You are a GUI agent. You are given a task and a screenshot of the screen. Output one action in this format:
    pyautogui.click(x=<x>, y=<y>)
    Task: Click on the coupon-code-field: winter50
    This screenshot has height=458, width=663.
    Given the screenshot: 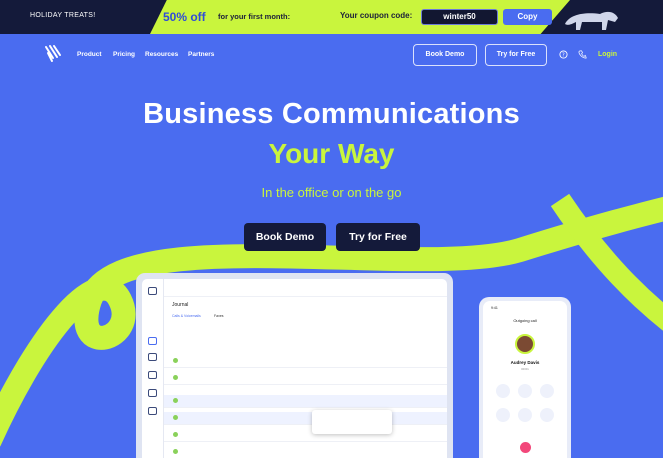 What is the action you would take?
    pyautogui.click(x=459, y=17)
    